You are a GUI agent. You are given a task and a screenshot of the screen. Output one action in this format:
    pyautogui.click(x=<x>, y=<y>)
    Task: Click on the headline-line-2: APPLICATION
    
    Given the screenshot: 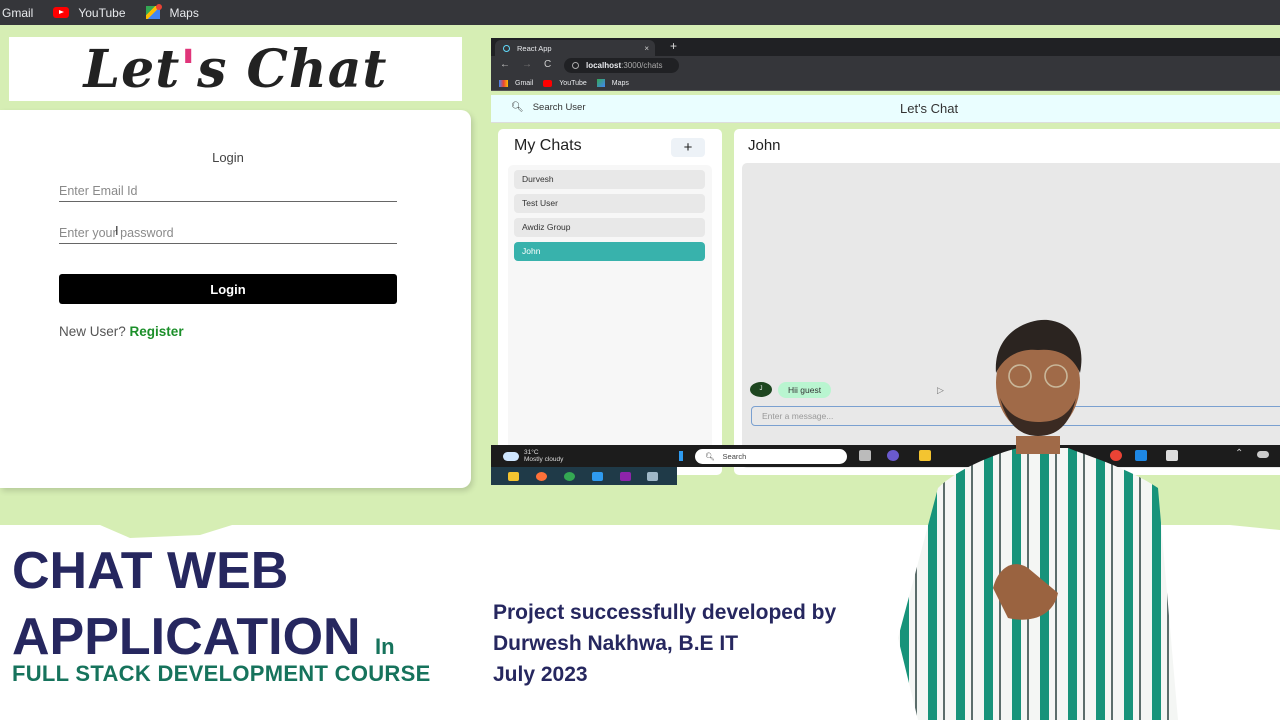 What is the action you would take?
    pyautogui.click(x=186, y=637)
    